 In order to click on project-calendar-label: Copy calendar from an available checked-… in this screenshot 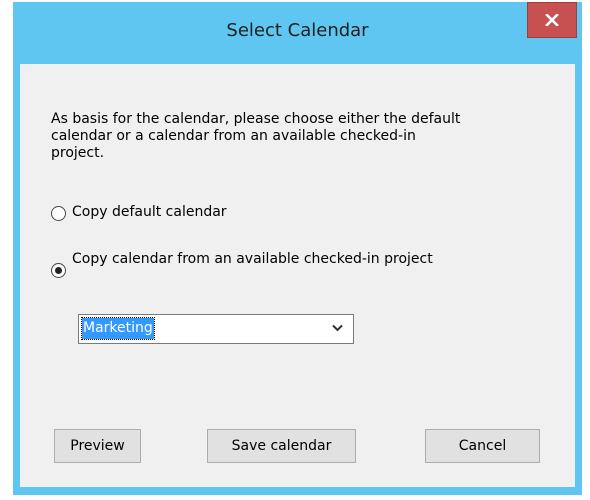, I will do `click(252, 259)`.